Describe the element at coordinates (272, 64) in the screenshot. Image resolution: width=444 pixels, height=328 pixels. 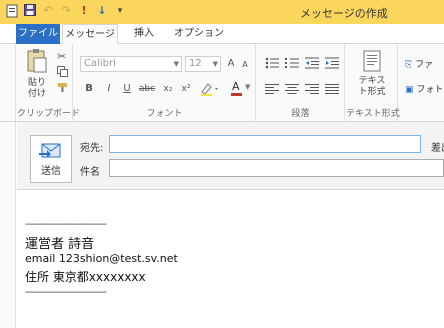
I see `bullets-icon` at that location.